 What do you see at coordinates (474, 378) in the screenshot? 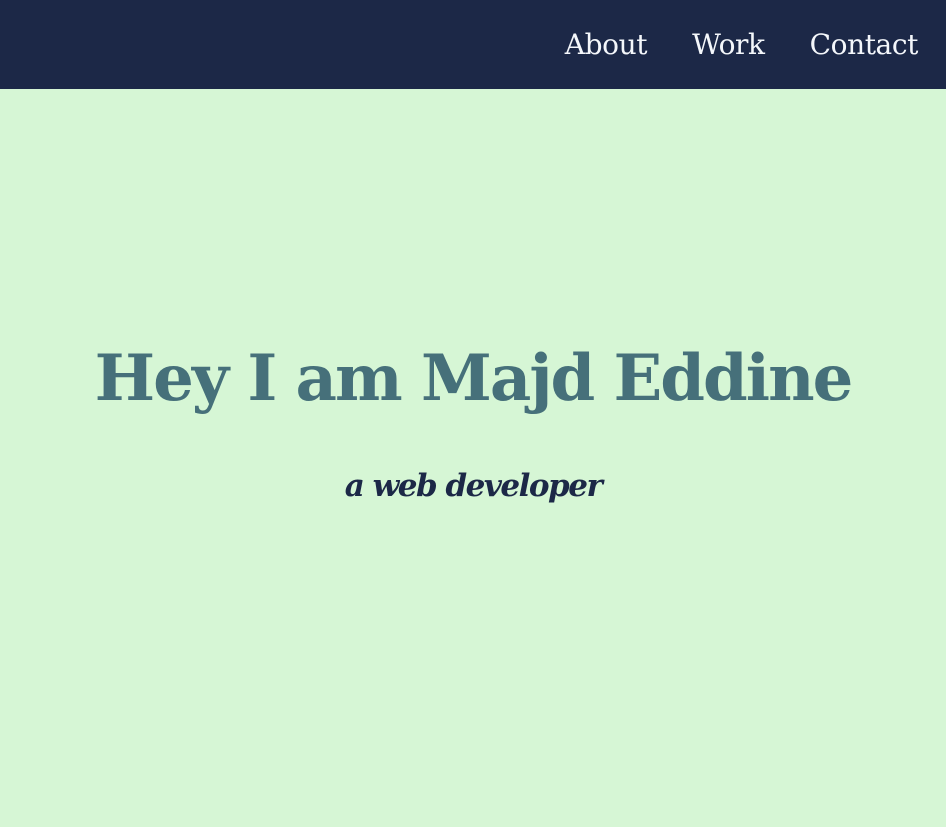
I see `hero-title: Hey I am Majd Eddine` at bounding box center [474, 378].